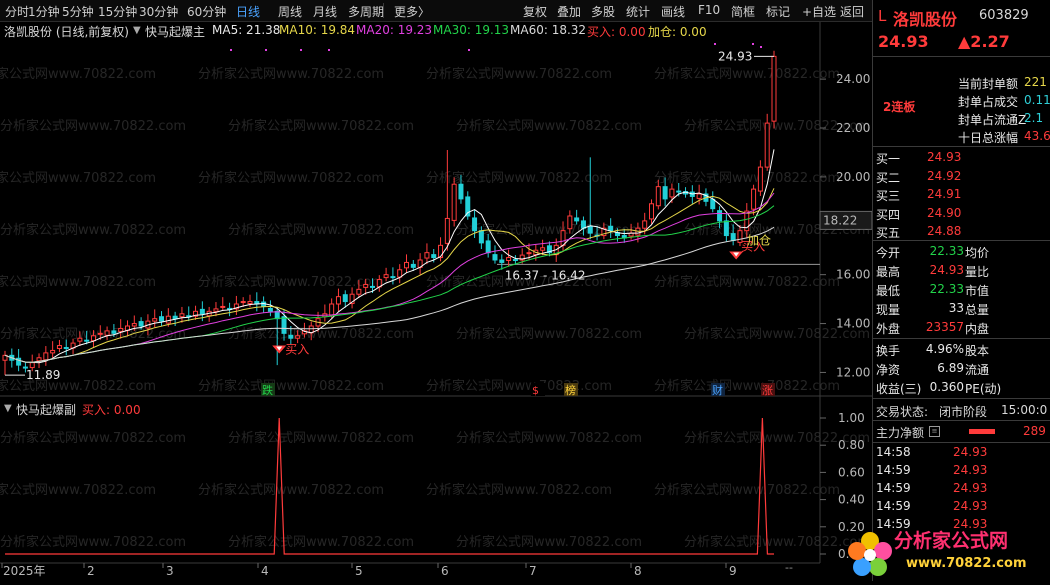 The image size is (1050, 585). I want to click on event-marker: 涨, so click(767, 390).